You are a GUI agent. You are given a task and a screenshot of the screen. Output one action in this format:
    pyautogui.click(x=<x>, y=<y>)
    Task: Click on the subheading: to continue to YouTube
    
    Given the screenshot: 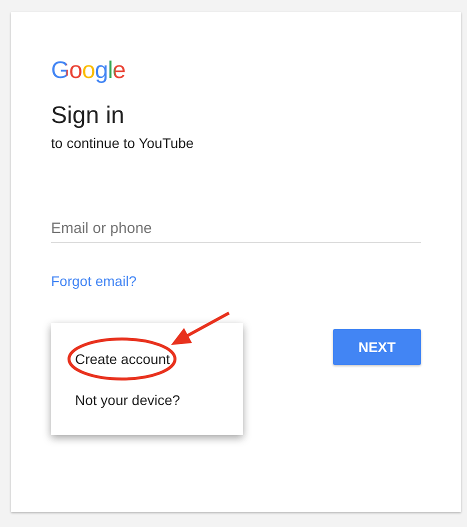 What is the action you would take?
    pyautogui.click(x=122, y=143)
    